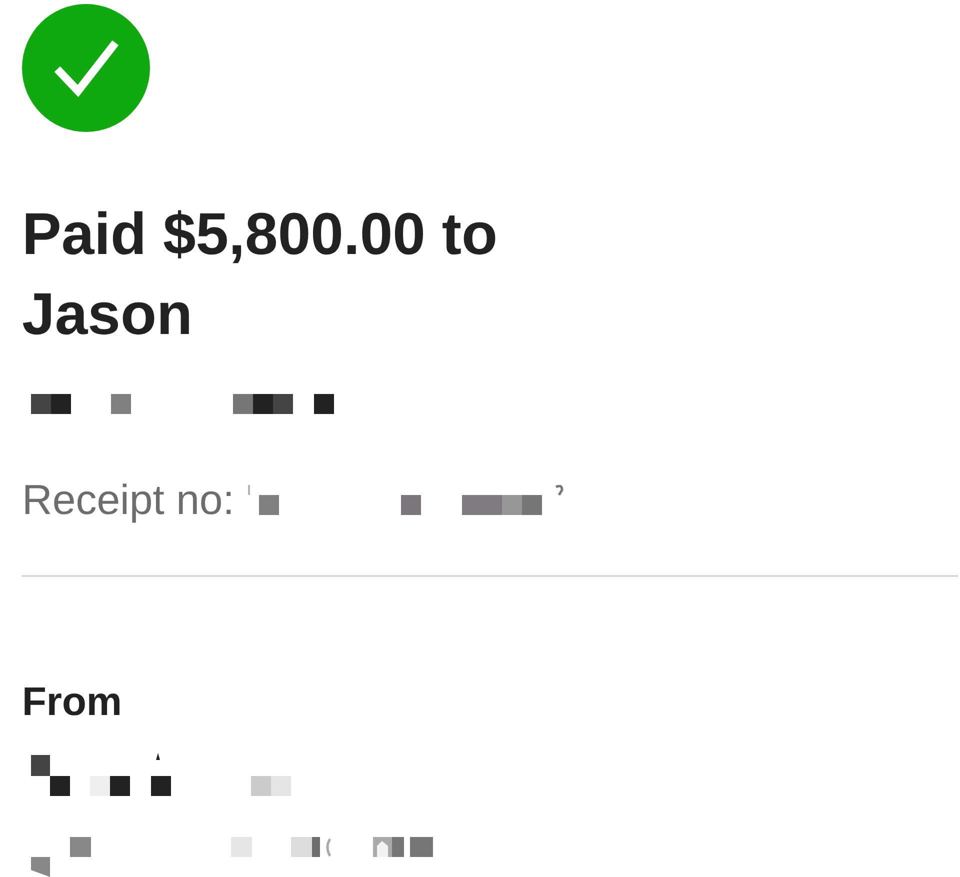 Image resolution: width=960 pixels, height=877 pixels. Describe the element at coordinates (128, 500) in the screenshot. I see `receipt-label: Receipt no:` at that location.